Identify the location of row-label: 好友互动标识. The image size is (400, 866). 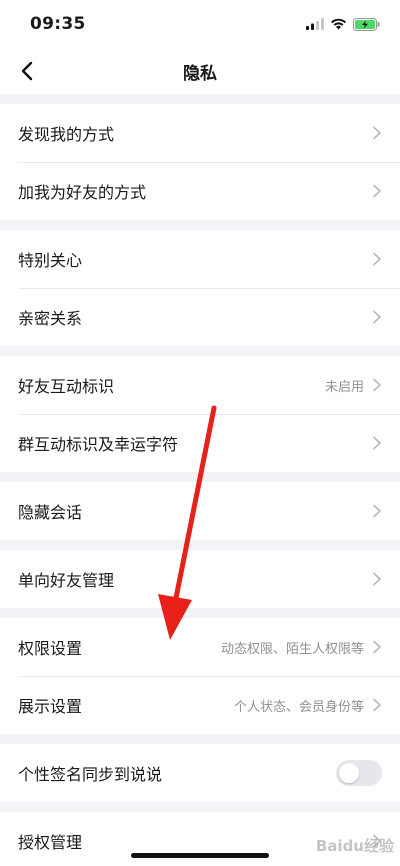
(66, 386).